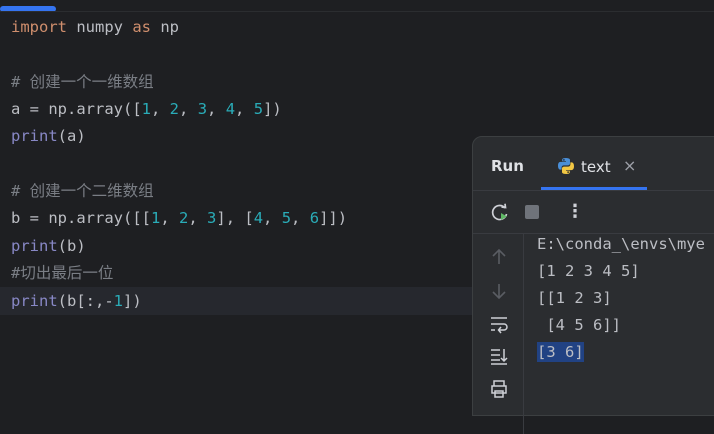 This screenshot has height=434, width=714. I want to click on run-panel-title: Run, so click(507, 166).